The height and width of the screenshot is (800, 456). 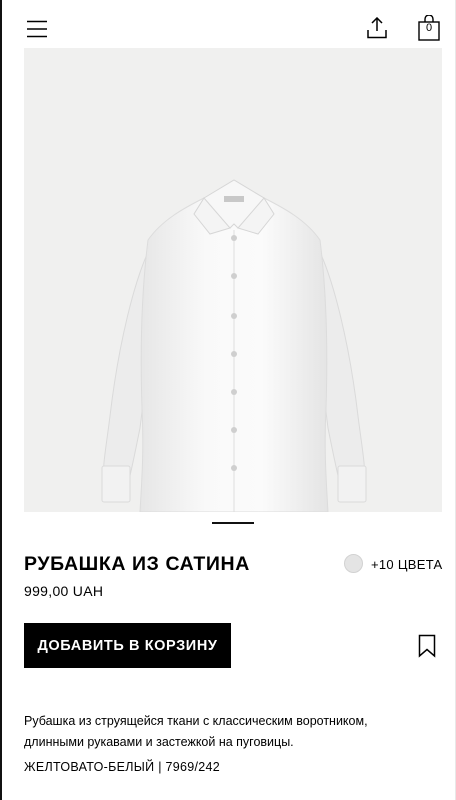 What do you see at coordinates (407, 564) in the screenshot?
I see `more-colors-link: +10 ЦВЕТА` at bounding box center [407, 564].